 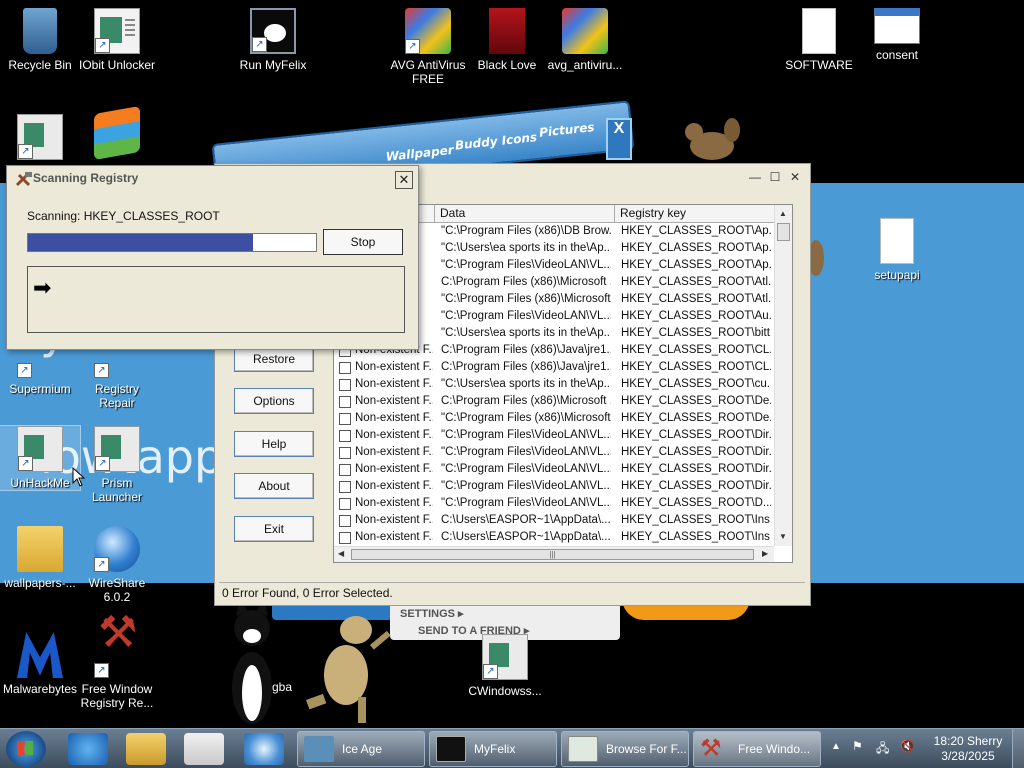 I want to click on scroll-up-icon: ▲, so click(x=783, y=213).